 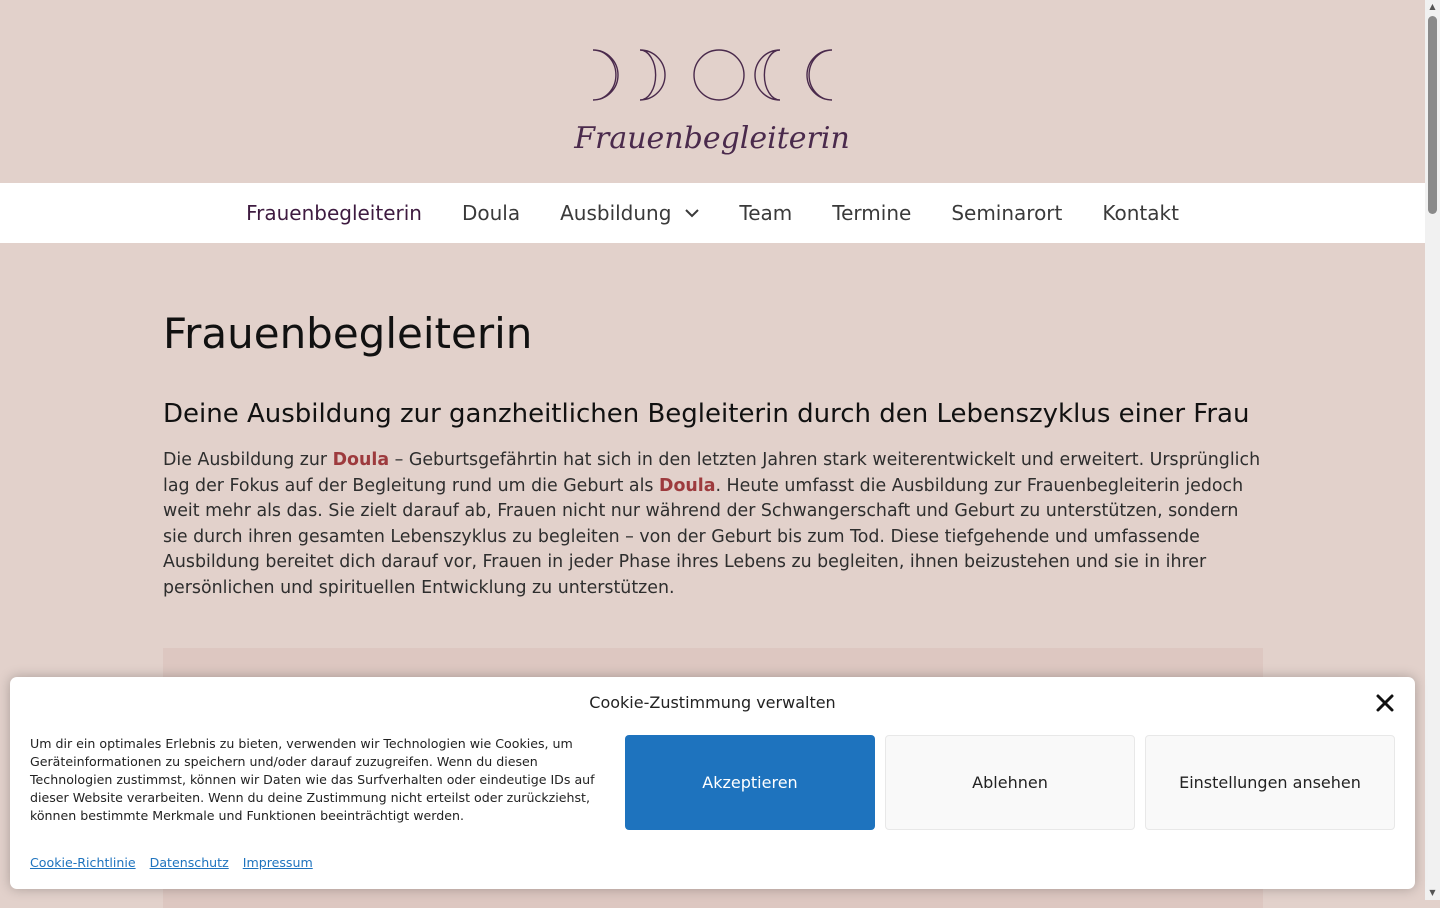 What do you see at coordinates (361, 460) in the screenshot?
I see `doula-link-1: Doula` at bounding box center [361, 460].